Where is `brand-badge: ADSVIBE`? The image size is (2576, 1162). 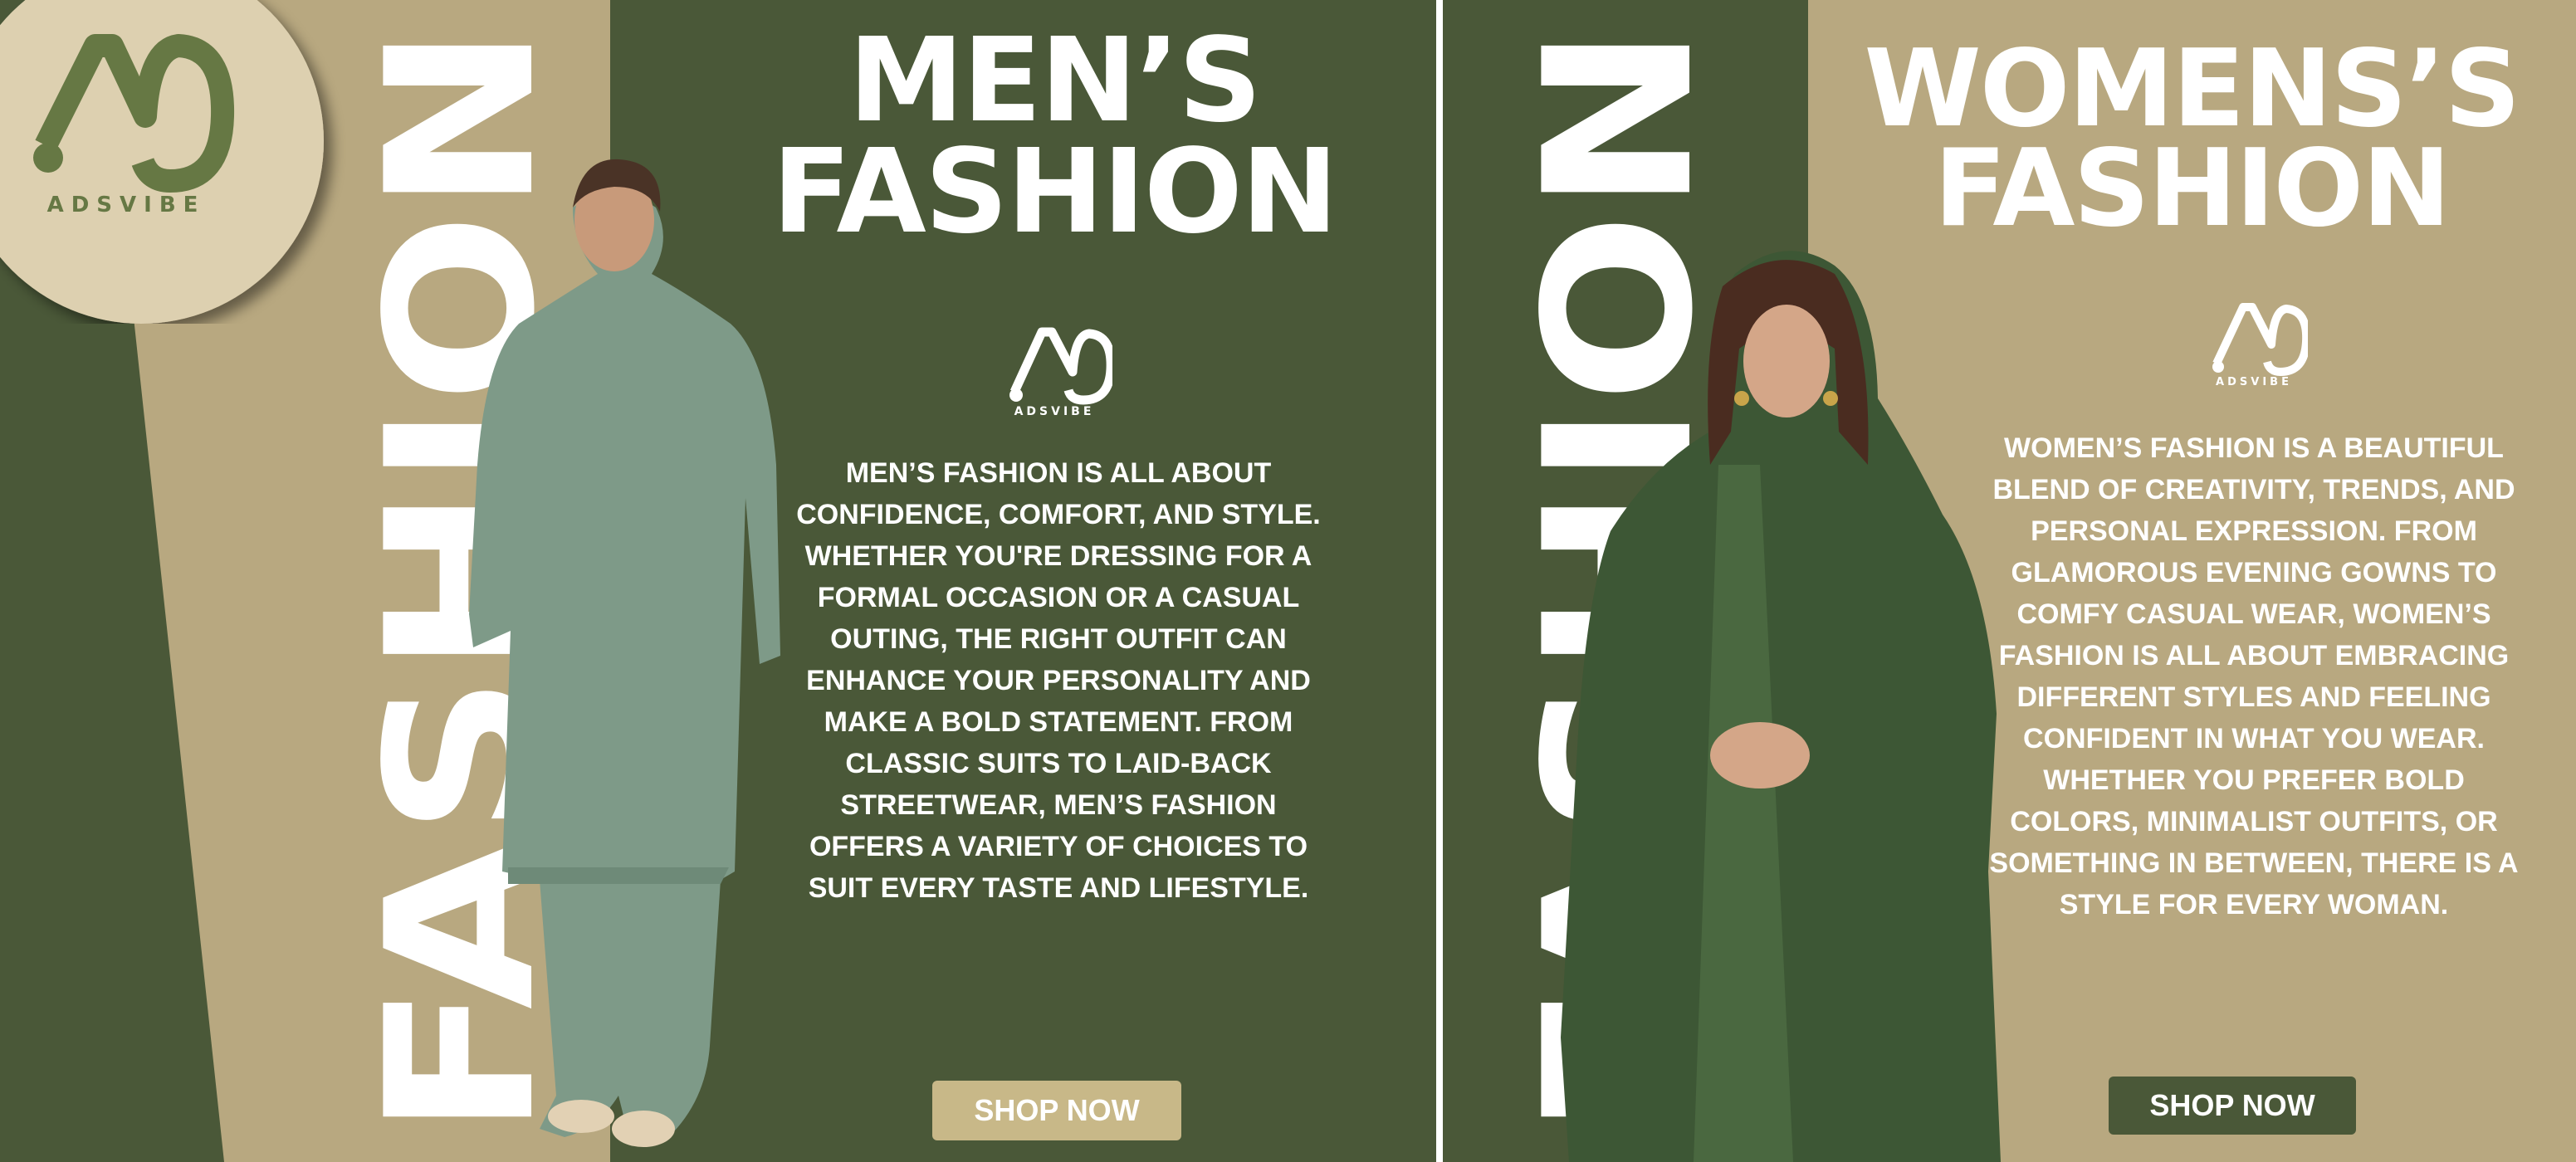
brand-badge: ADSVIBE is located at coordinates (162, 162).